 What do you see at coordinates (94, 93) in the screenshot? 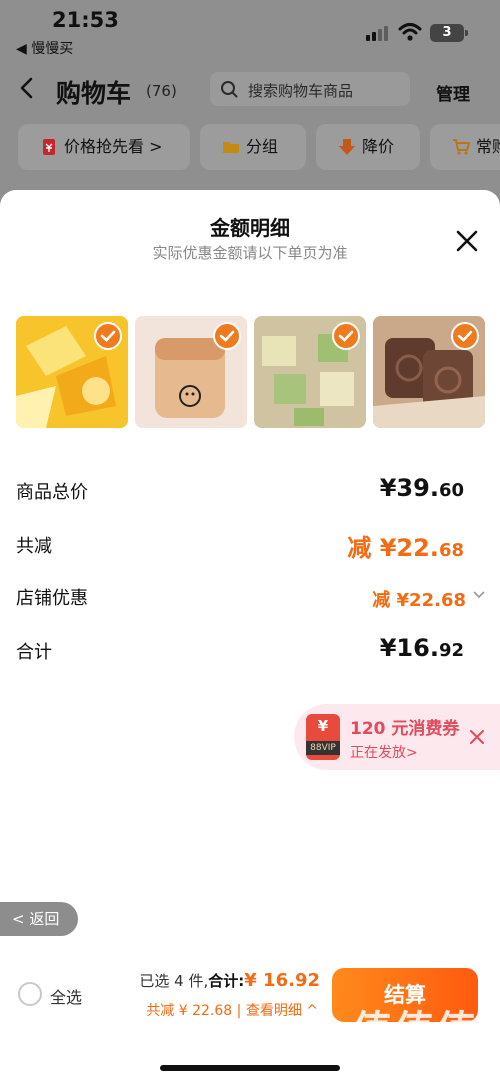
I see `page-title: 购物车` at bounding box center [94, 93].